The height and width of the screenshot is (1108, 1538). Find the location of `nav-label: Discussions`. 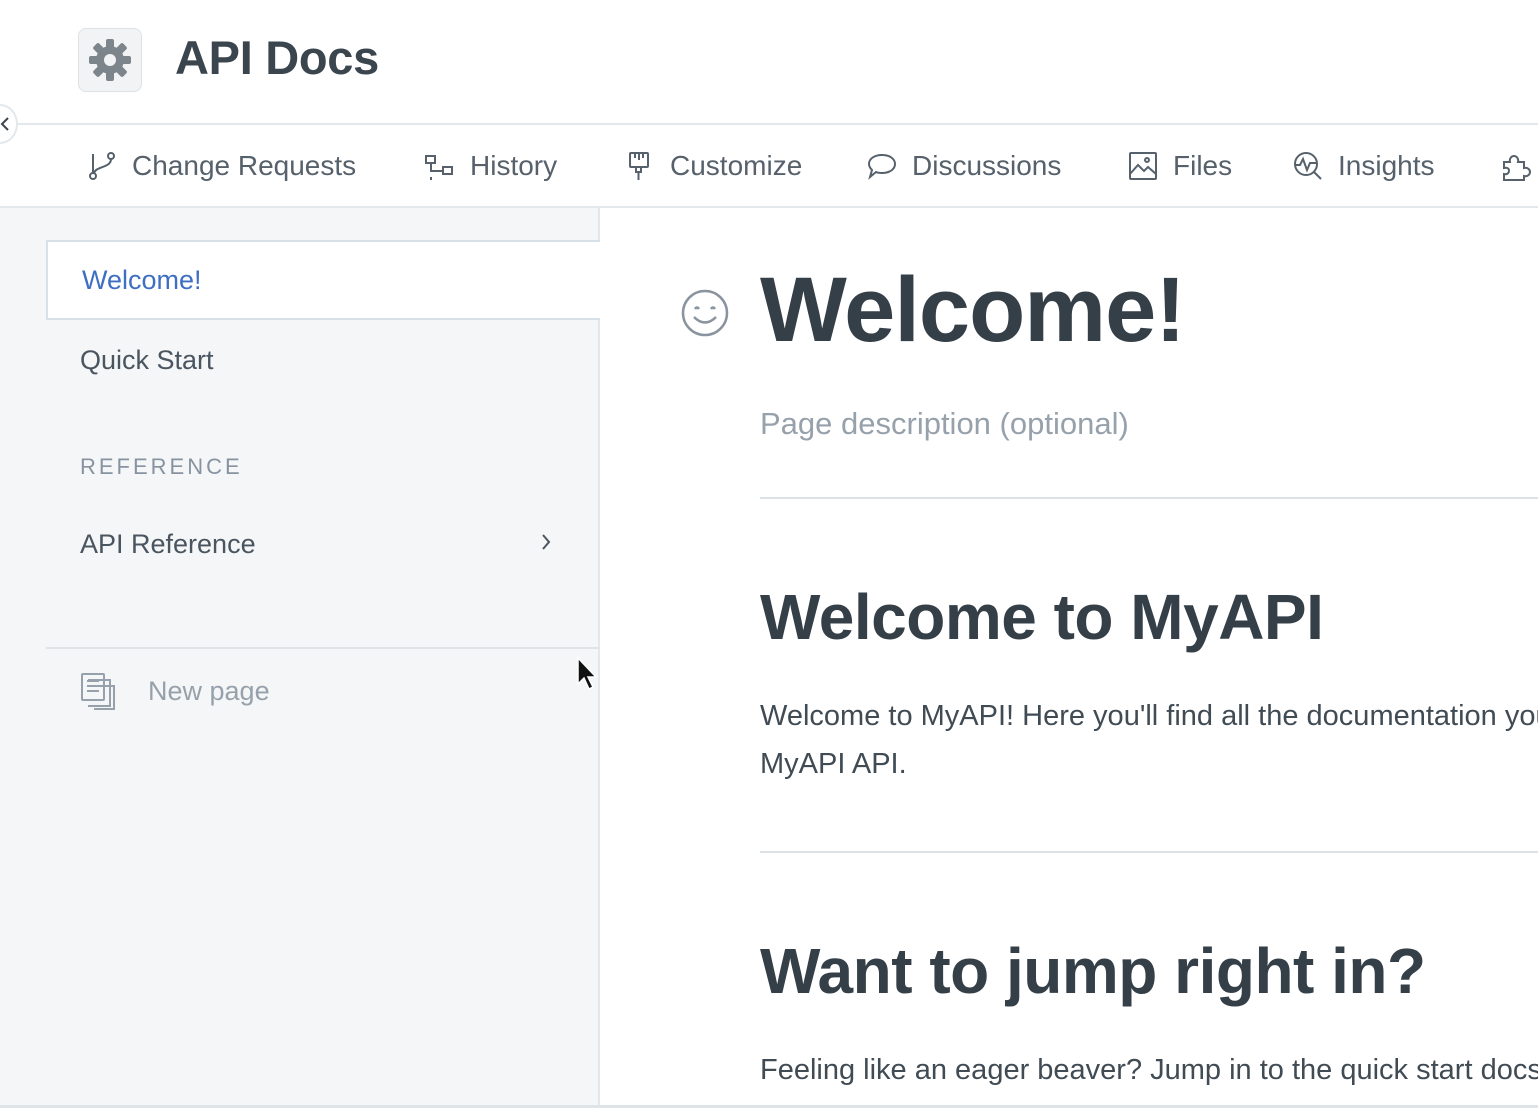

nav-label: Discussions is located at coordinates (987, 165).